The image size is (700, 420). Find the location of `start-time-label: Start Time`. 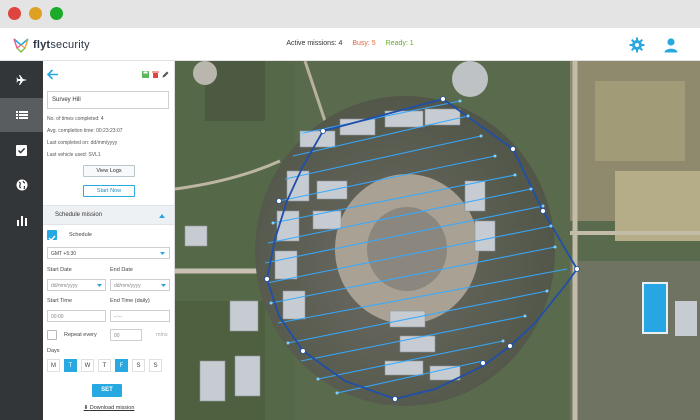

start-time-label: Start Time is located at coordinates (60, 301).